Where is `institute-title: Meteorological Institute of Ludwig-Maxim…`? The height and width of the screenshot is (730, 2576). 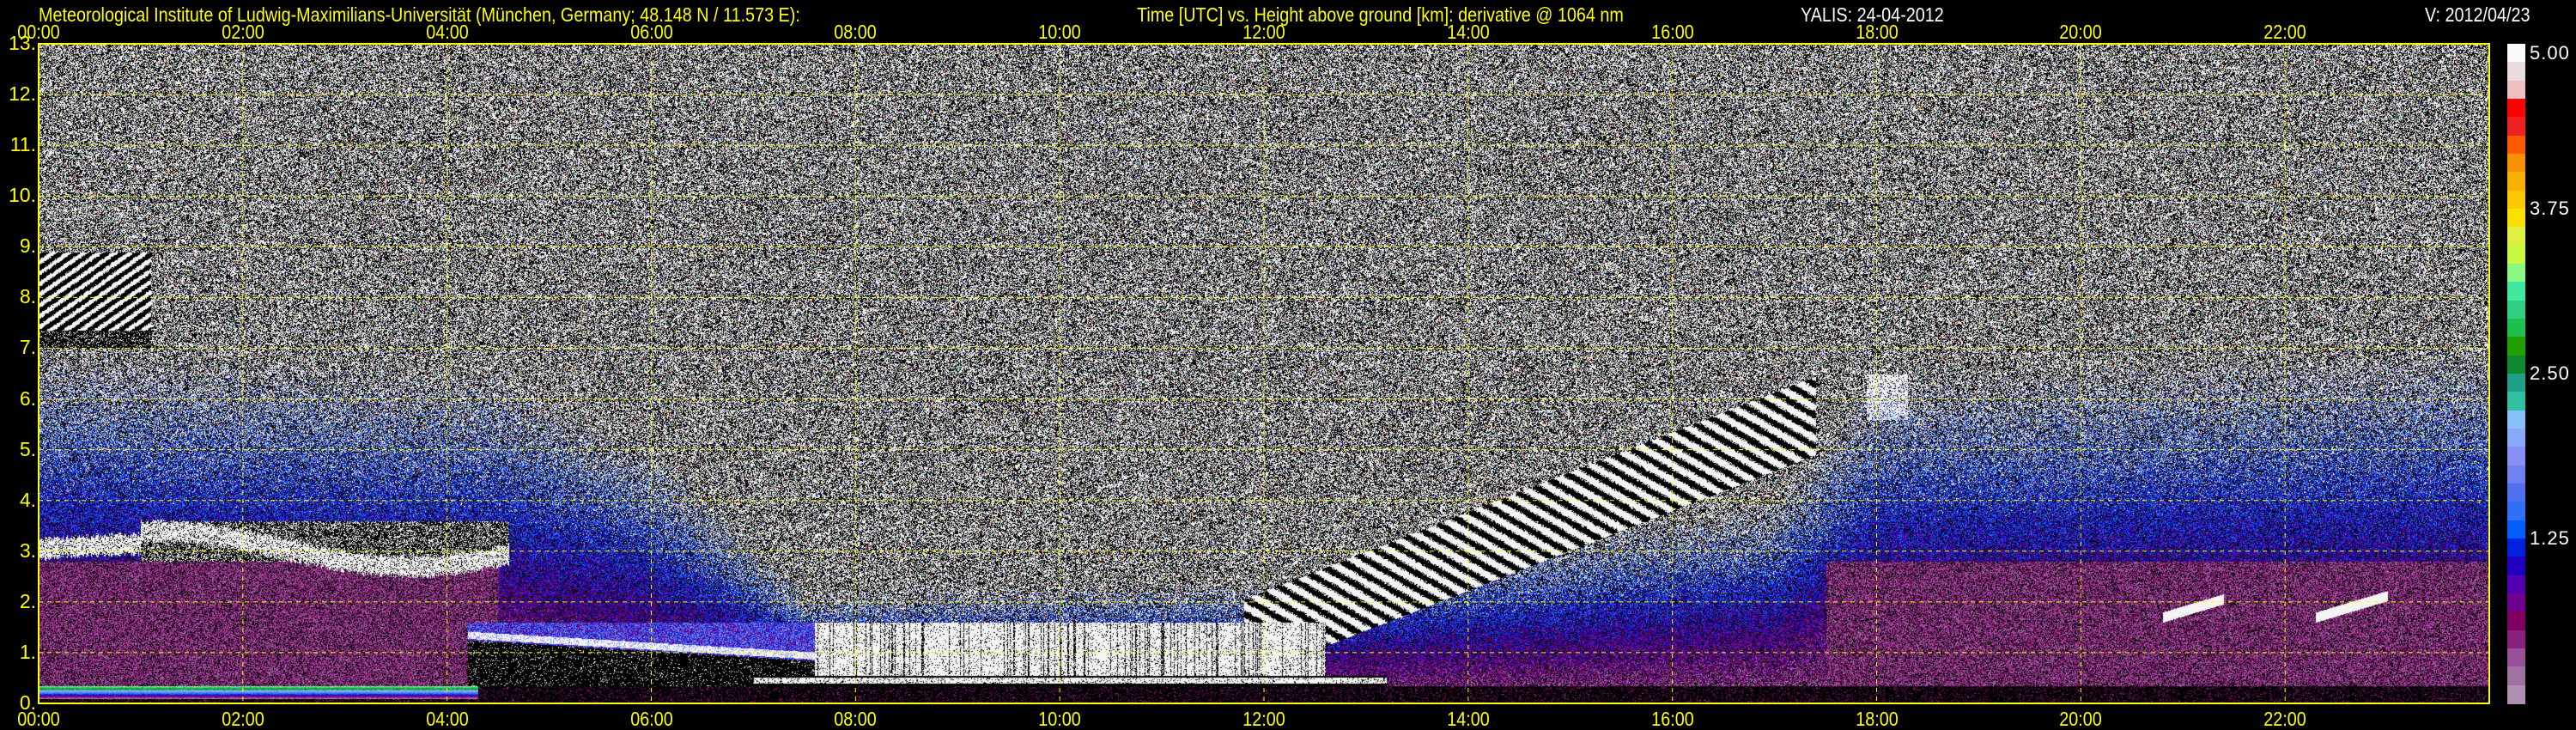 institute-title: Meteorological Institute of Ludwig-Maxim… is located at coordinates (420, 14).